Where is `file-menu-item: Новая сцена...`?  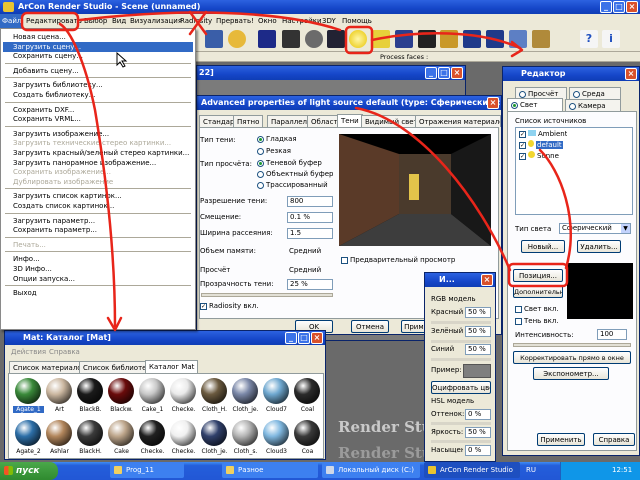 file-menu-item: Новая сцена... is located at coordinates (39, 37).